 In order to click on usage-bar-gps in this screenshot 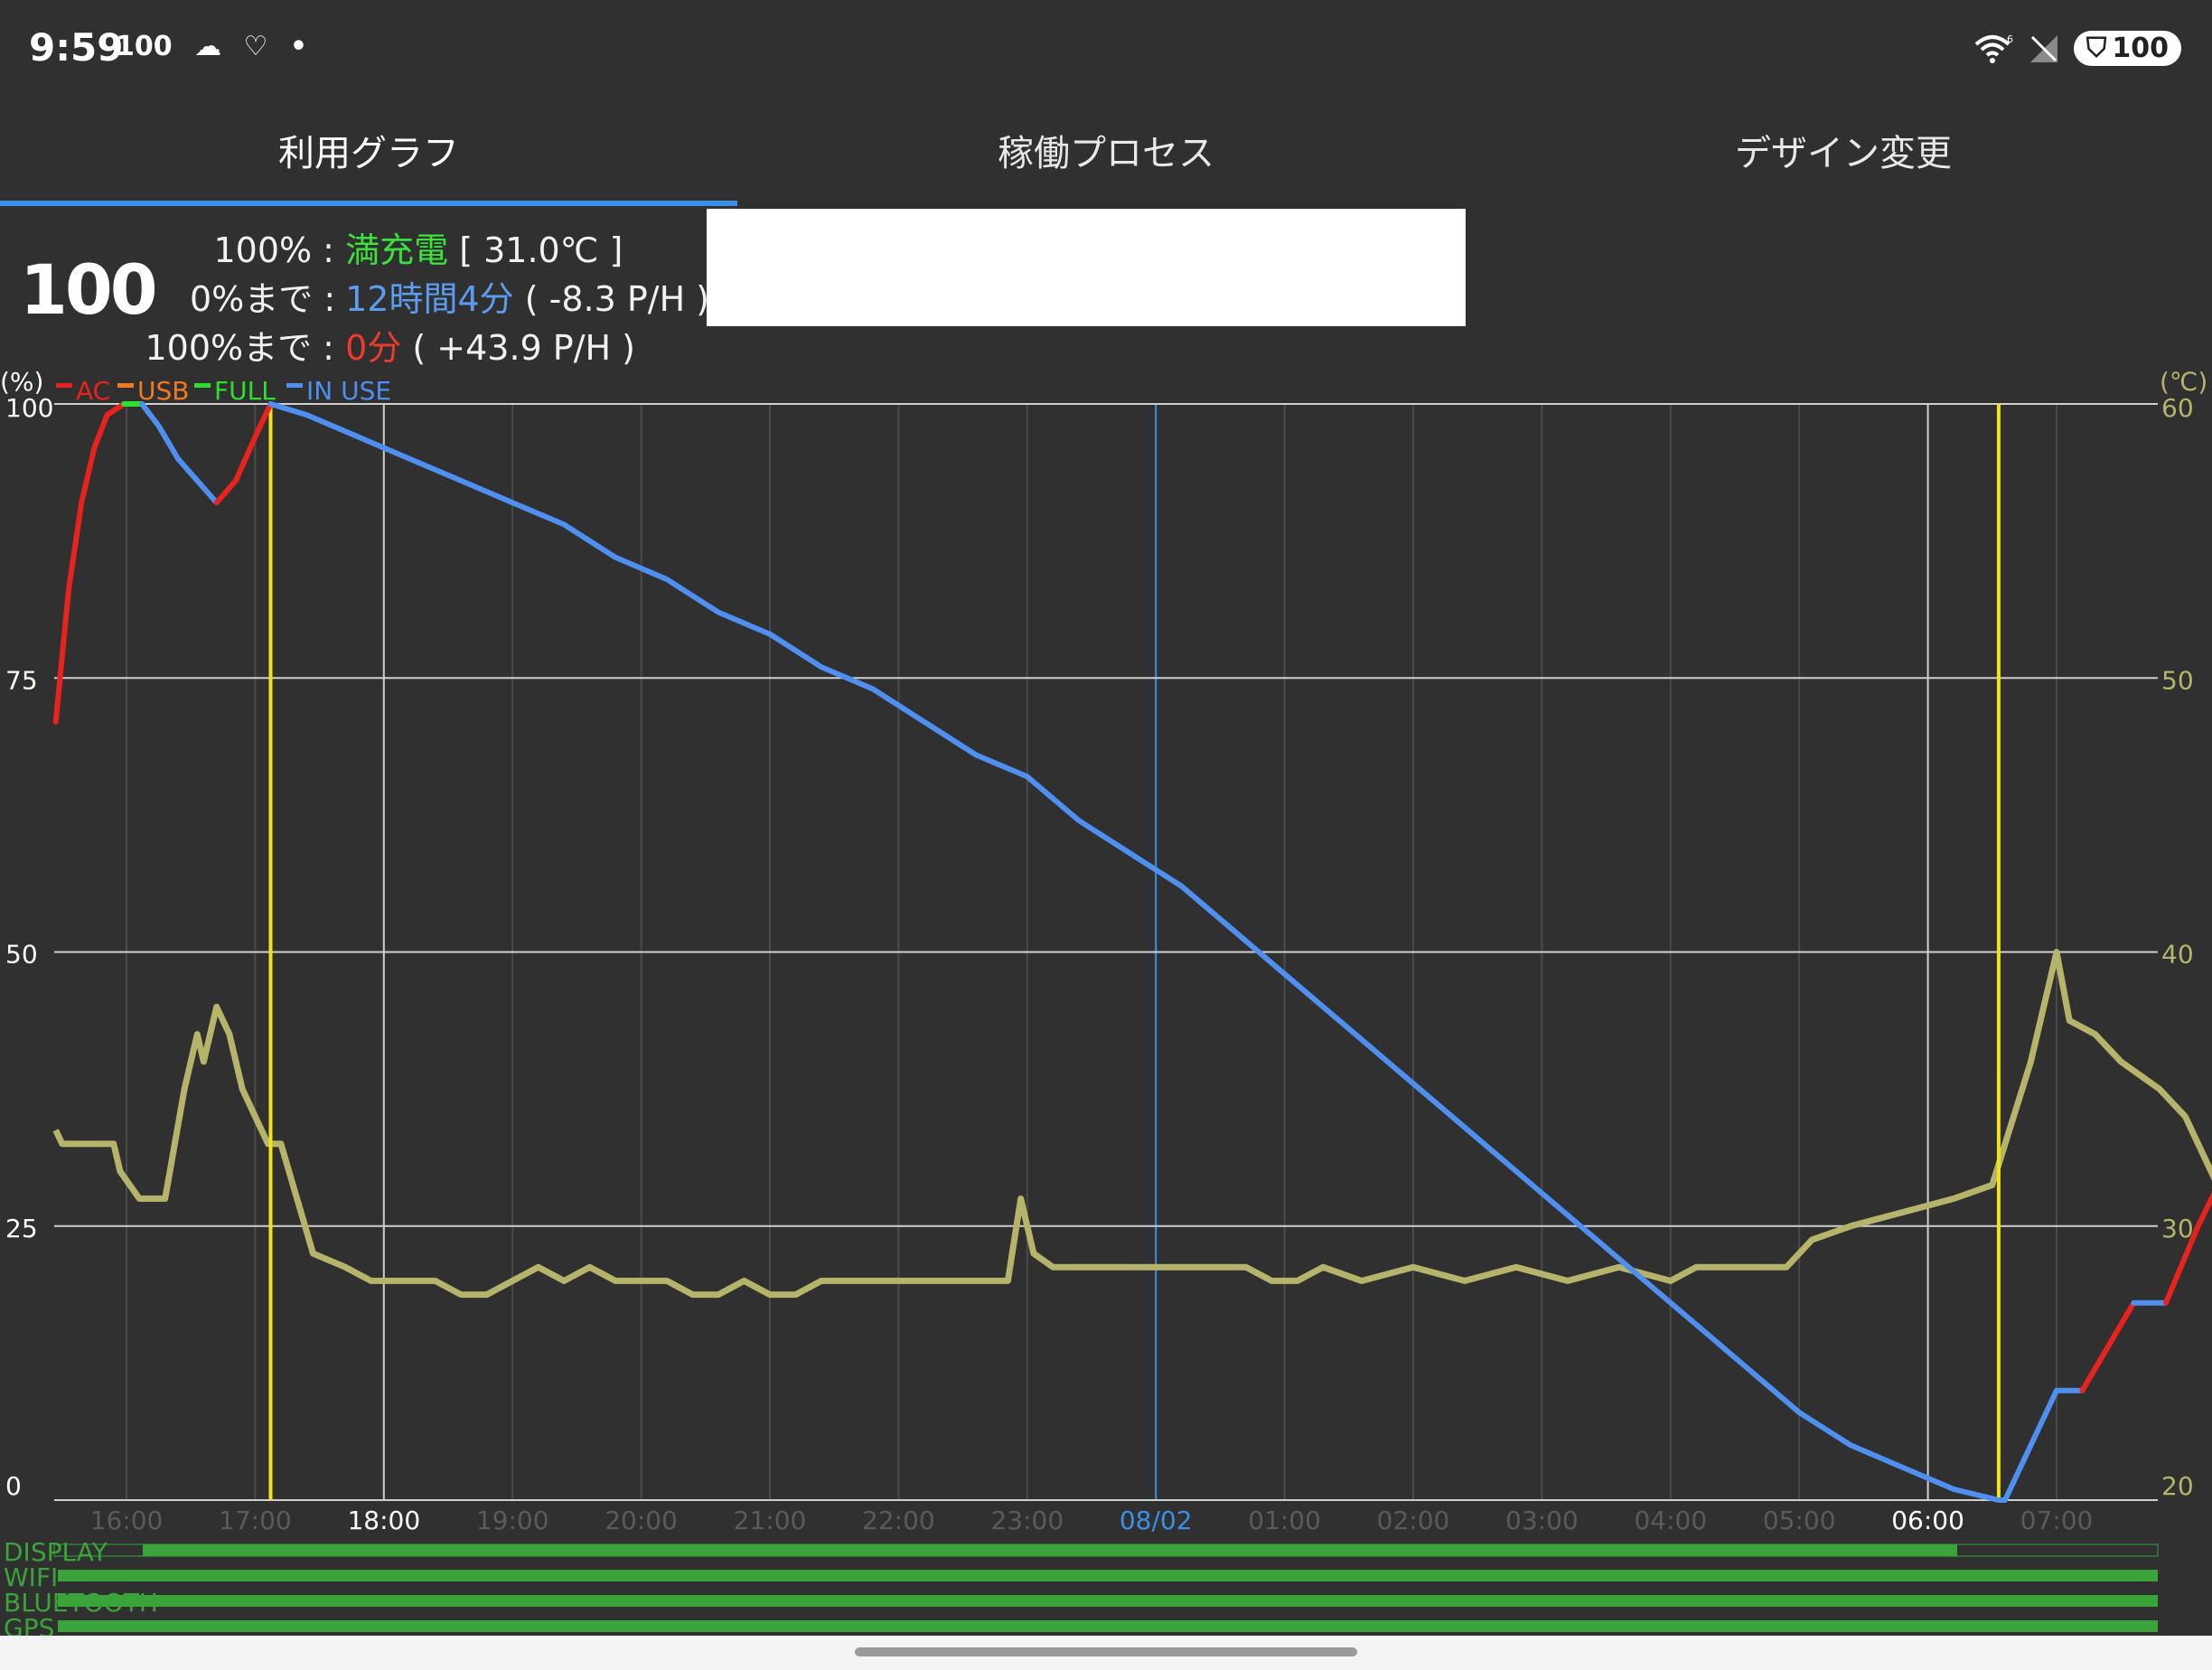, I will do `click(1108, 1626)`.